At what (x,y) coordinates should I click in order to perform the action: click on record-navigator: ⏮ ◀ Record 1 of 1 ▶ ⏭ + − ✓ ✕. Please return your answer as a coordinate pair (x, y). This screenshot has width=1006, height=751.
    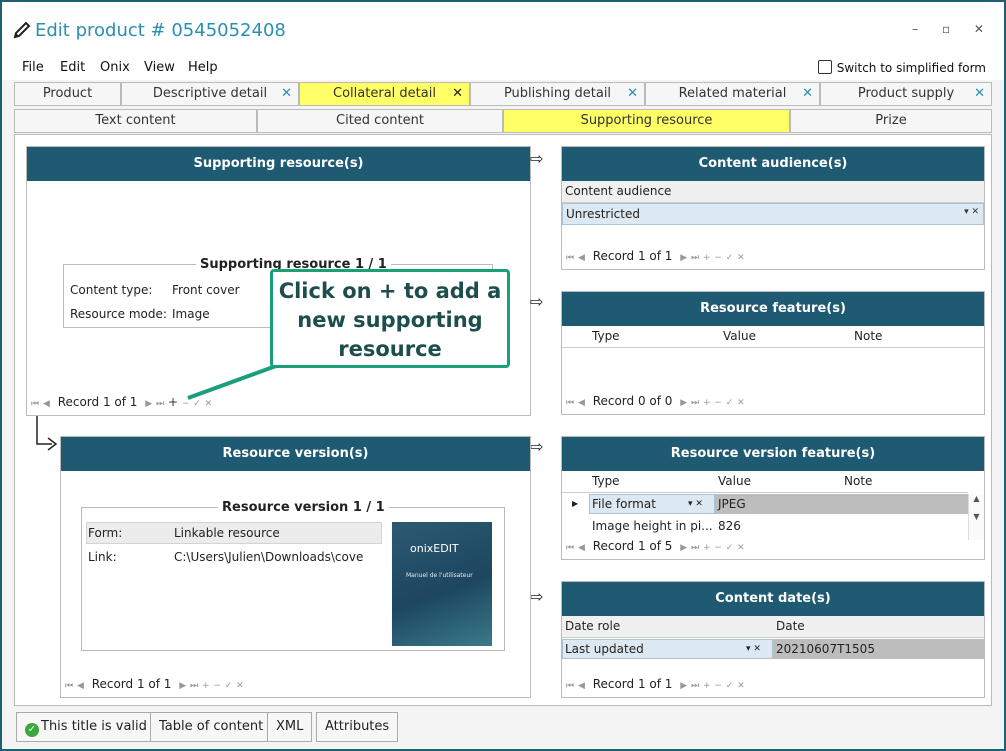
    Looking at the image, I should click on (655, 258).